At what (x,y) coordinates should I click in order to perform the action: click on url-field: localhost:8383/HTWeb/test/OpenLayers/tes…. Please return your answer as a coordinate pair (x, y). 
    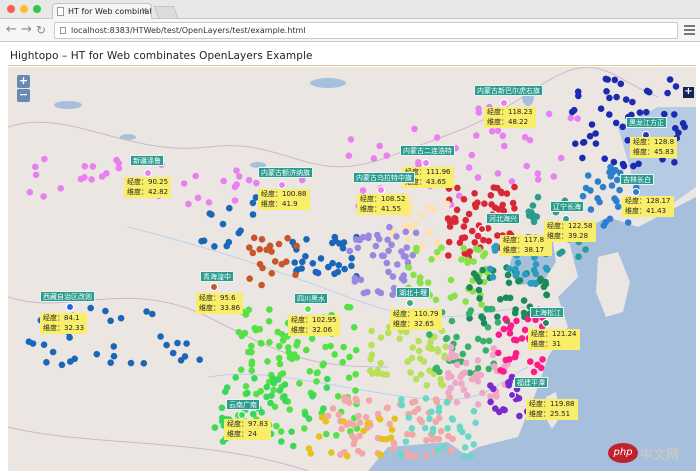
    Looking at the image, I should click on (366, 30).